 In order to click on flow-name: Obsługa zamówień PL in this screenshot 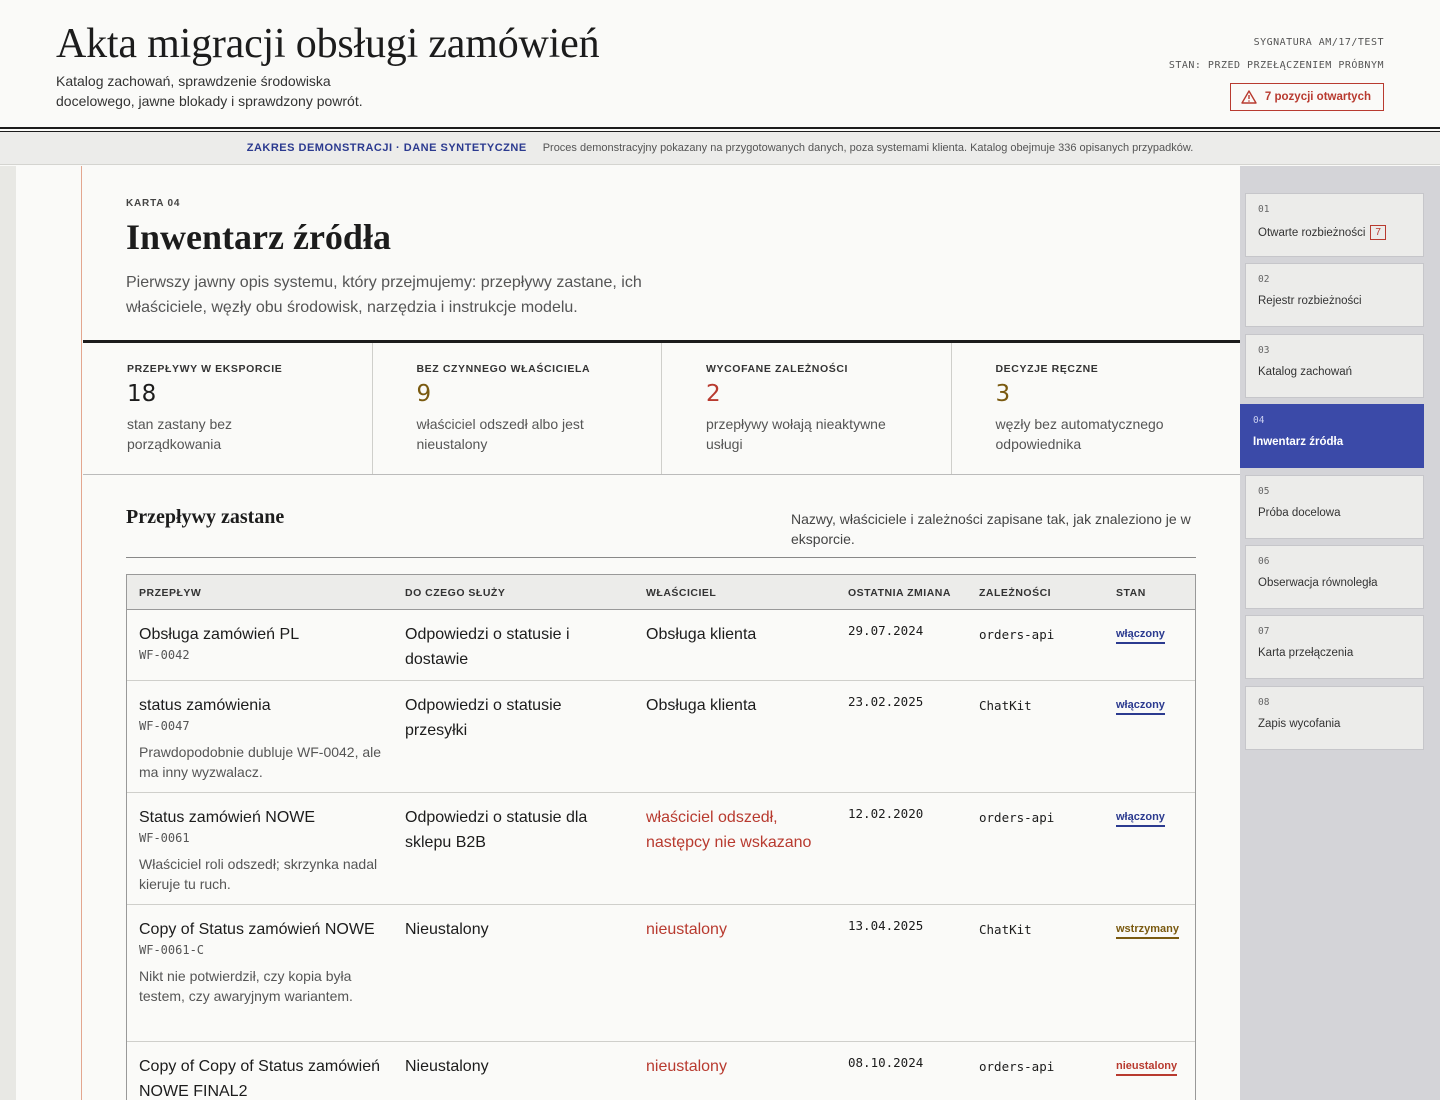, I will do `click(264, 634)`.